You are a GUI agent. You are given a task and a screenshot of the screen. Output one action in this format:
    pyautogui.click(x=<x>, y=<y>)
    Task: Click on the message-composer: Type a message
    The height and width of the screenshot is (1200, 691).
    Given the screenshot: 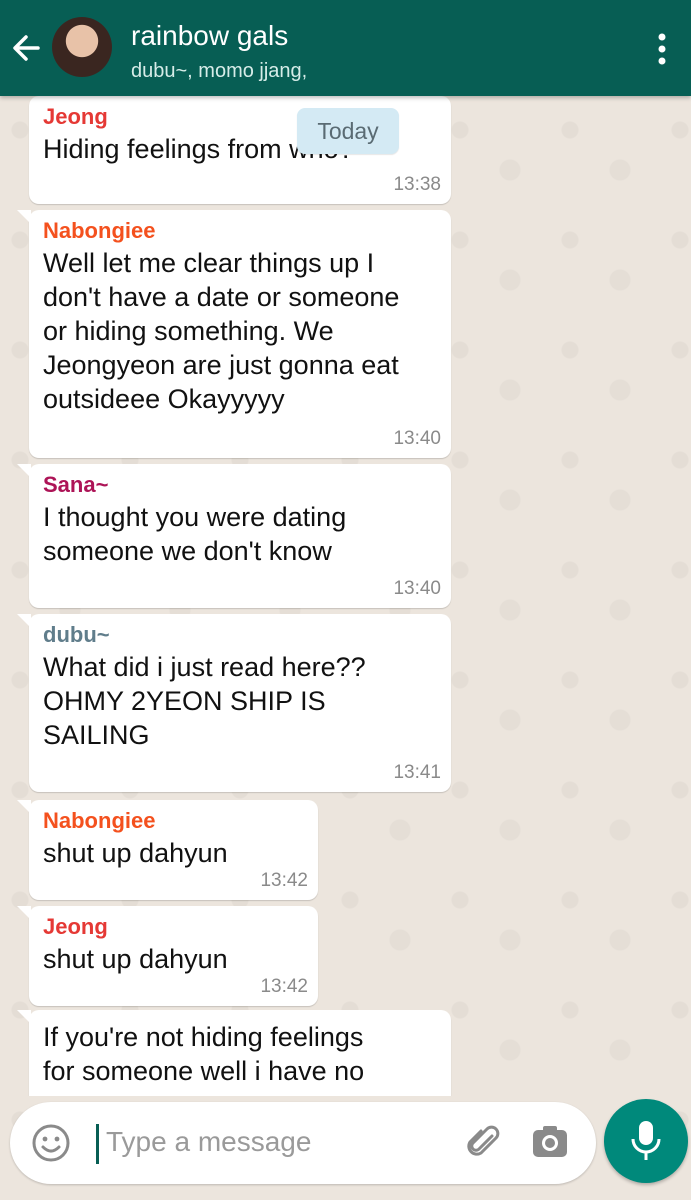 What is the action you would take?
    pyautogui.click(x=303, y=1143)
    